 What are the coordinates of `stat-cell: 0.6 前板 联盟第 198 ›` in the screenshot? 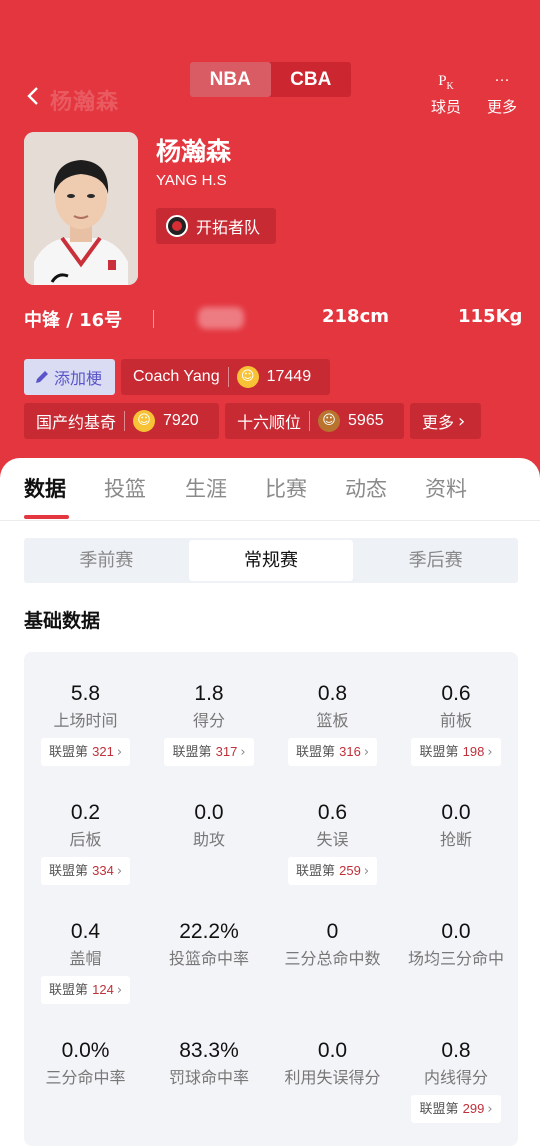 It's located at (456, 723).